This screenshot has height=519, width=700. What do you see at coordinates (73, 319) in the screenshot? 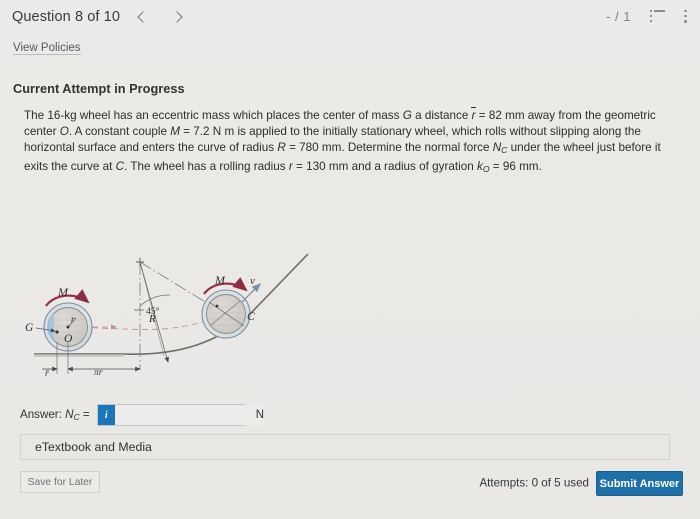
I see `wheel-r-label: r` at bounding box center [73, 319].